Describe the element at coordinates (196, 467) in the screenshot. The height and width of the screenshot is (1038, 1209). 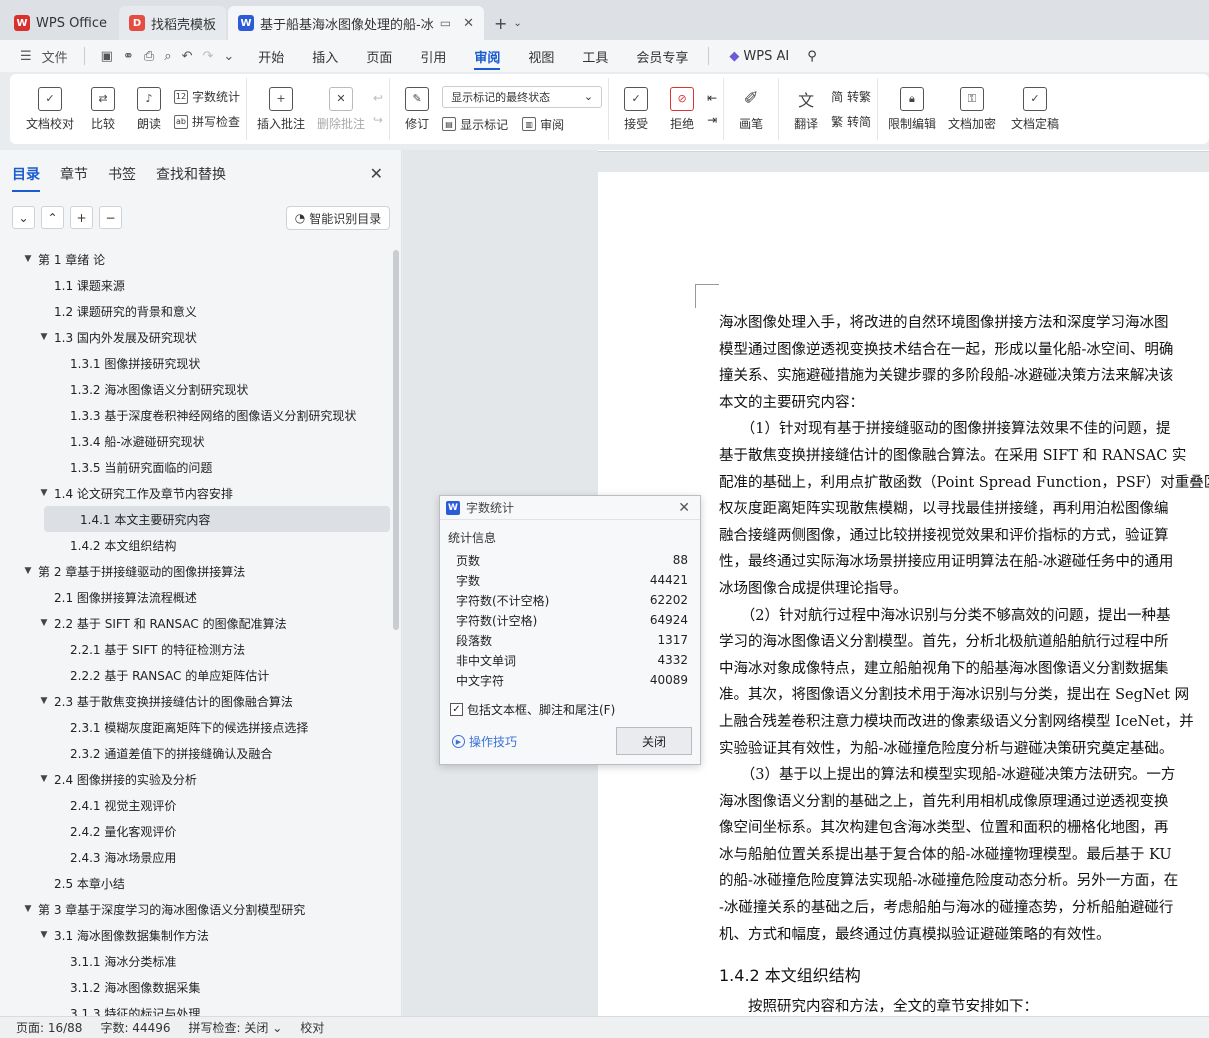
I see `toc-item: 1.3.5 当前研究面临的问题` at that location.